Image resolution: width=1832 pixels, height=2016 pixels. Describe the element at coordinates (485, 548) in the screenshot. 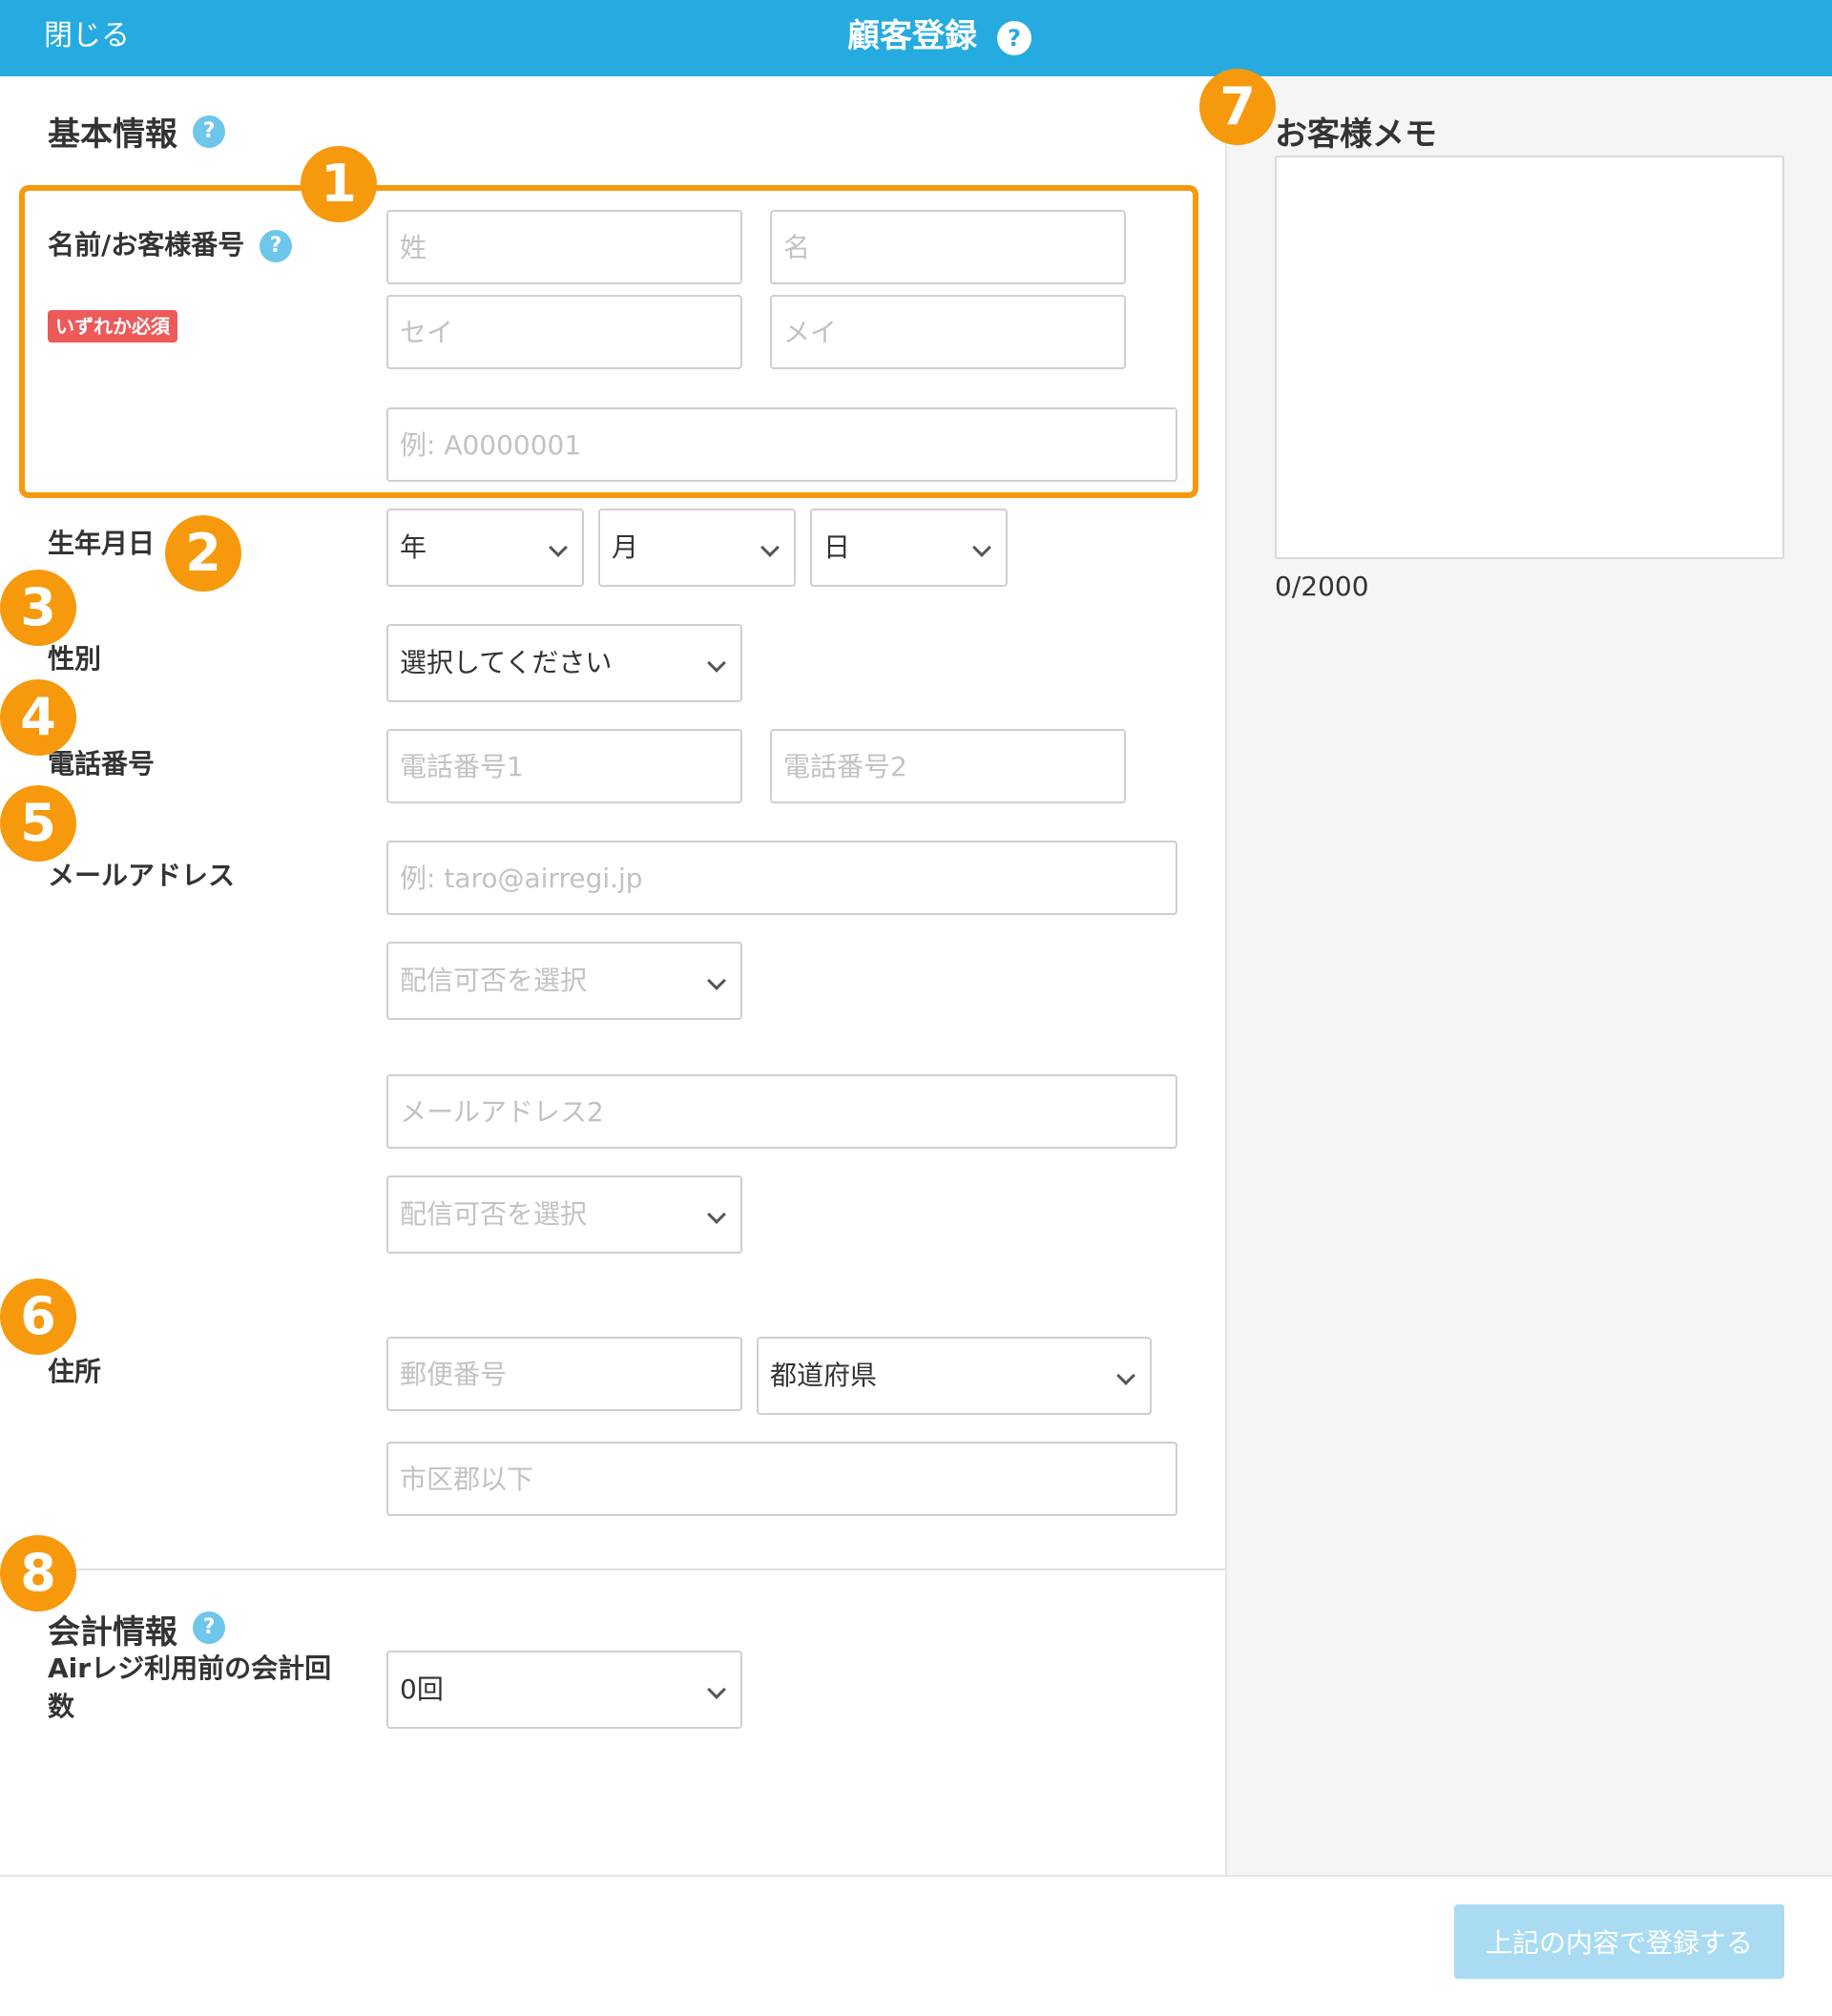

I see `birth-year-select: 年` at that location.